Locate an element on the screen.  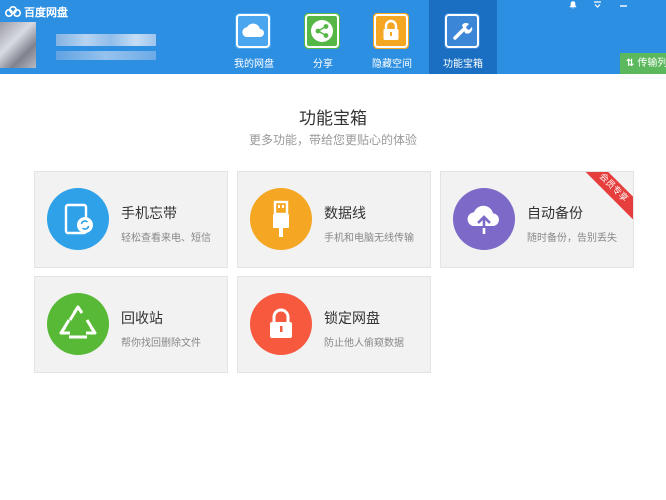
feature-desc: 轻松查看来电、短信 is located at coordinates (166, 238).